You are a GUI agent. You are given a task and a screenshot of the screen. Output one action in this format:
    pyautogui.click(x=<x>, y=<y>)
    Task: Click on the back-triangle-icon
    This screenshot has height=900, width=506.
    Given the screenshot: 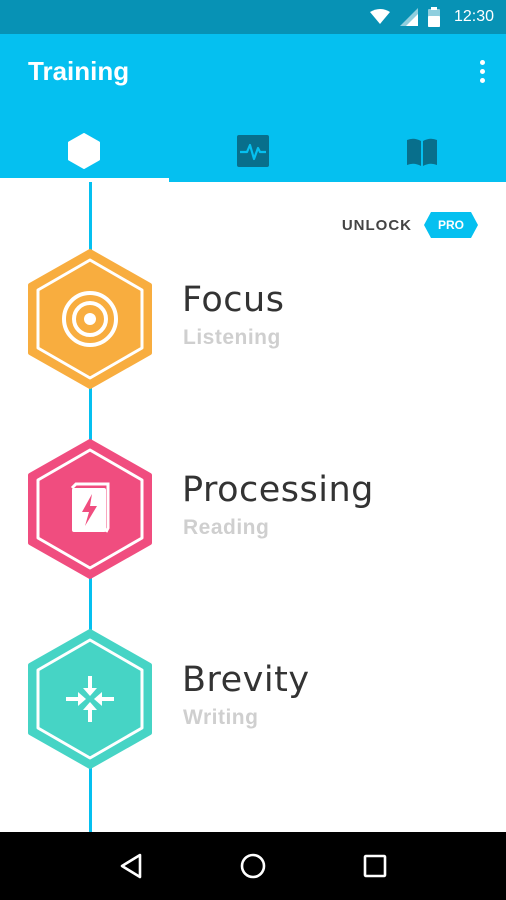 What is the action you would take?
    pyautogui.click(x=131, y=866)
    